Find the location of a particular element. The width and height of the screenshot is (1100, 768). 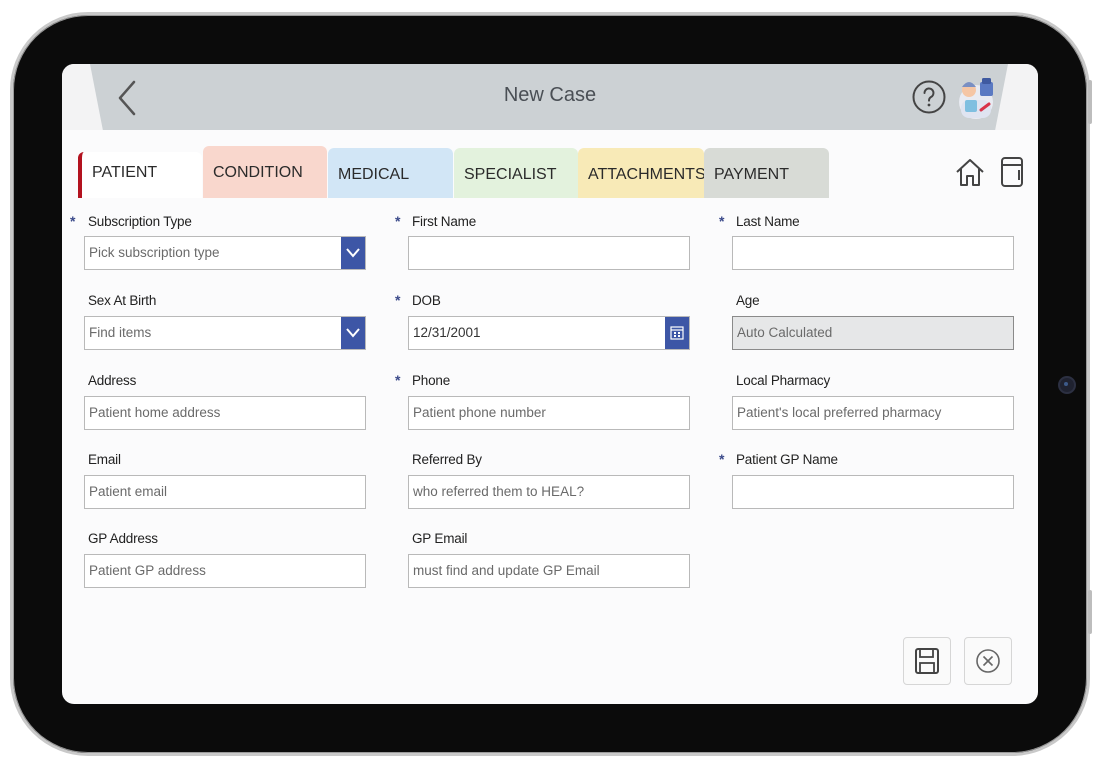

save-button is located at coordinates (927, 661).